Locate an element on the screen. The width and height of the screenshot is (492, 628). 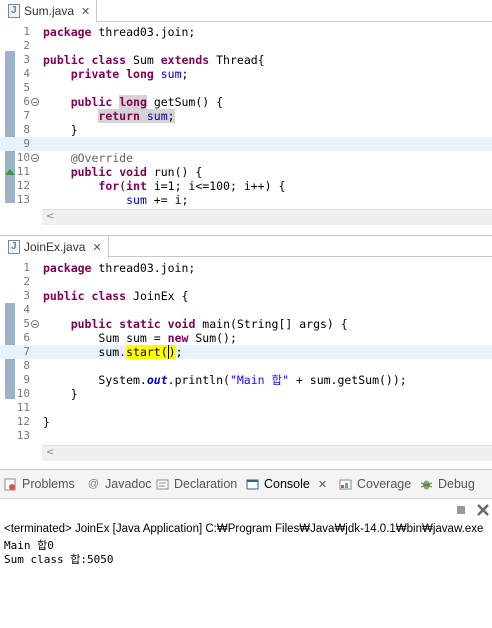
code-line: 8 } is located at coordinates (246, 130).